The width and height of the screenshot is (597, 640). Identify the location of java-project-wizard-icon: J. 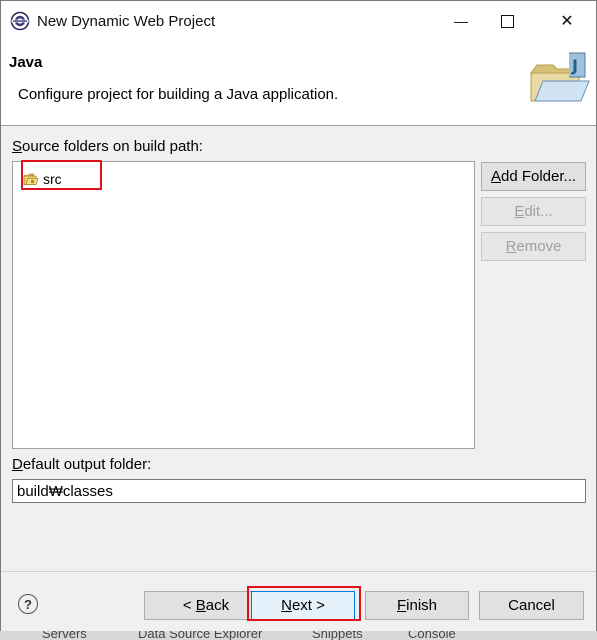
(560, 77).